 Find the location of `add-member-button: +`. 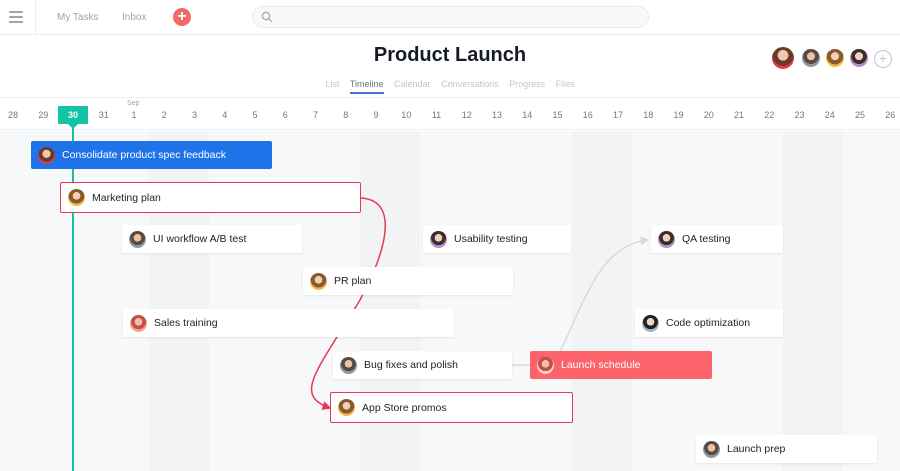

add-member-button: + is located at coordinates (883, 59).